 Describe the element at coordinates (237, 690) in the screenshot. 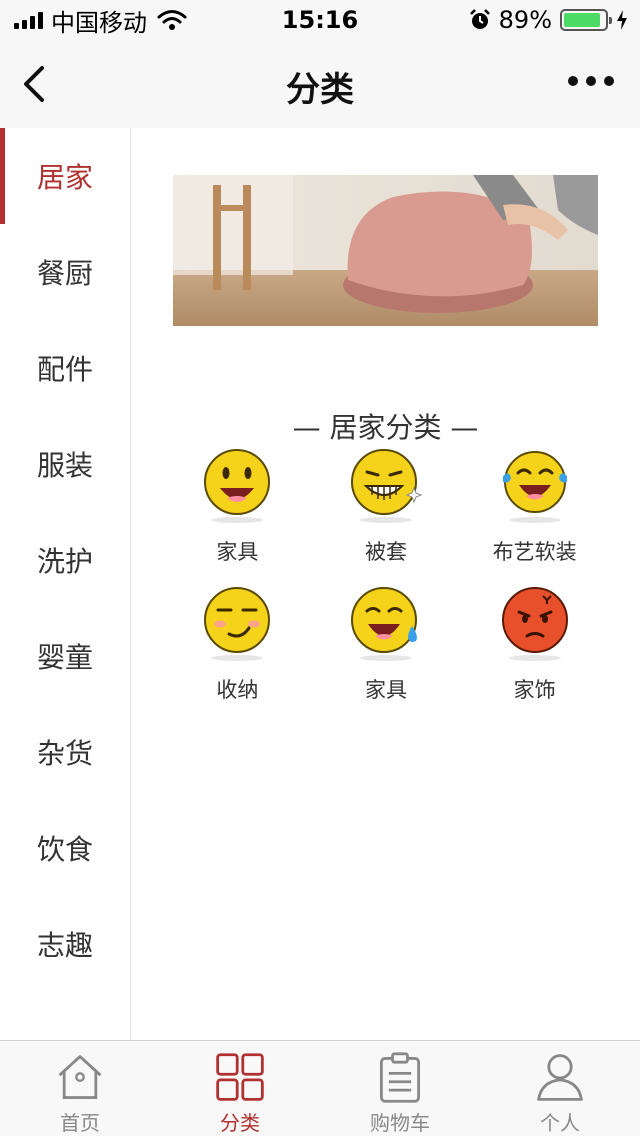

I see `subcategory-label: 收纳` at that location.